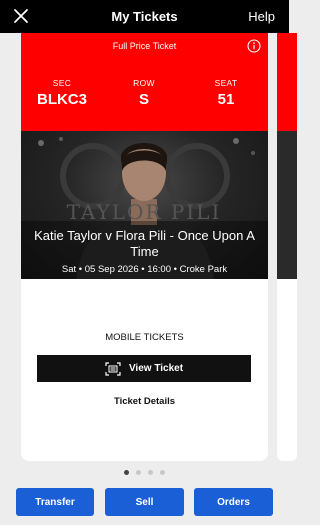 The width and height of the screenshot is (320, 525). Describe the element at coordinates (144, 502) in the screenshot. I see `sell-button: Sell` at that location.